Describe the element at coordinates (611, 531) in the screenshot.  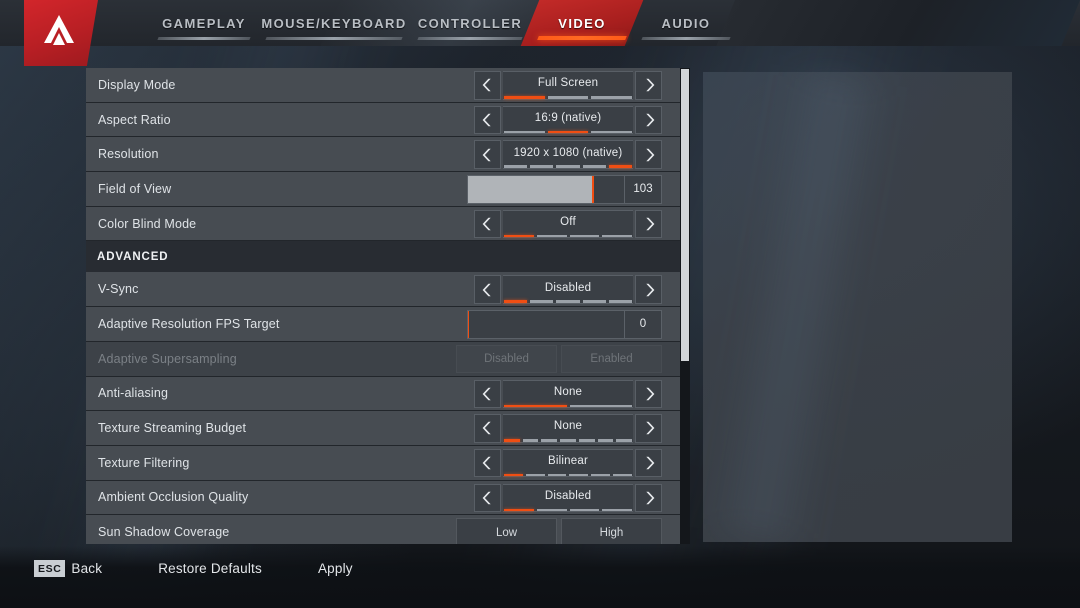
I see `toggle-option-high: High` at that location.